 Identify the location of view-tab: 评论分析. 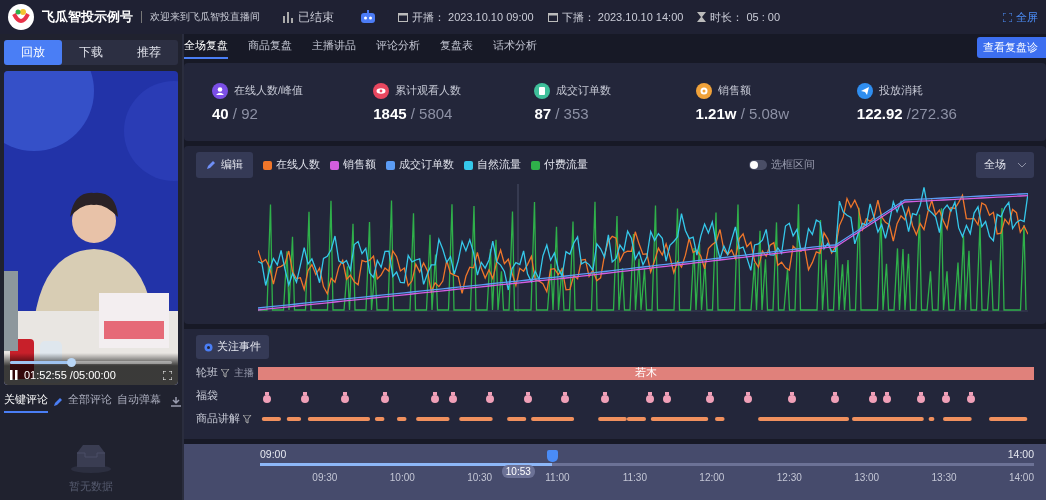
(398, 47).